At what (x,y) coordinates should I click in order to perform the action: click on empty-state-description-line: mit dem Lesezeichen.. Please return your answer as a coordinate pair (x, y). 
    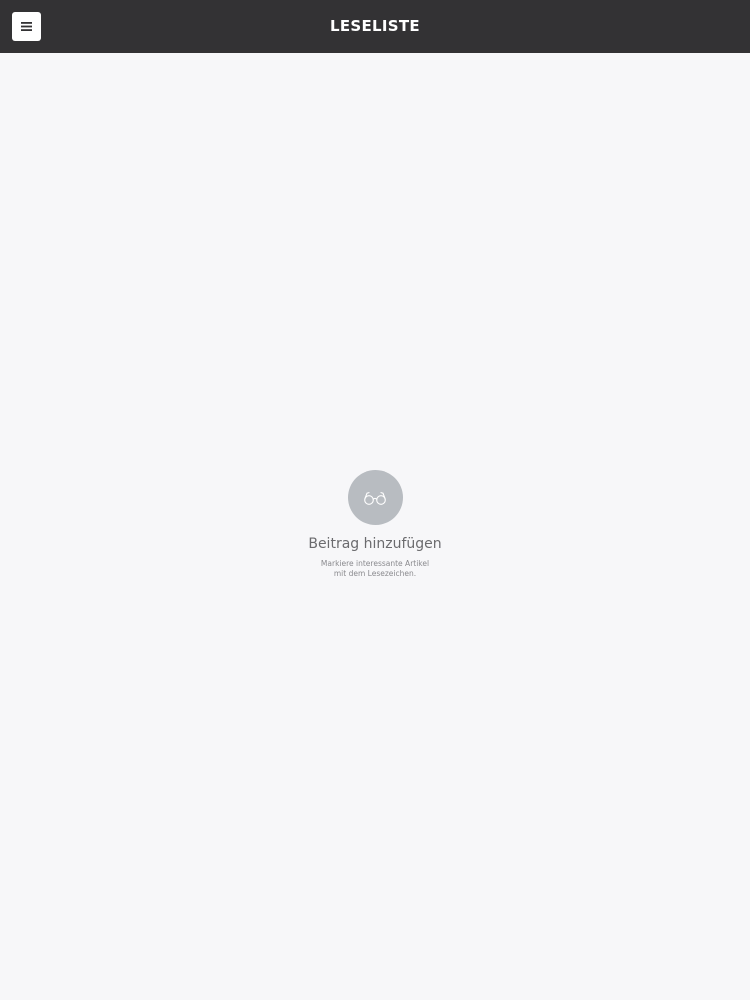
    Looking at the image, I should click on (375, 573).